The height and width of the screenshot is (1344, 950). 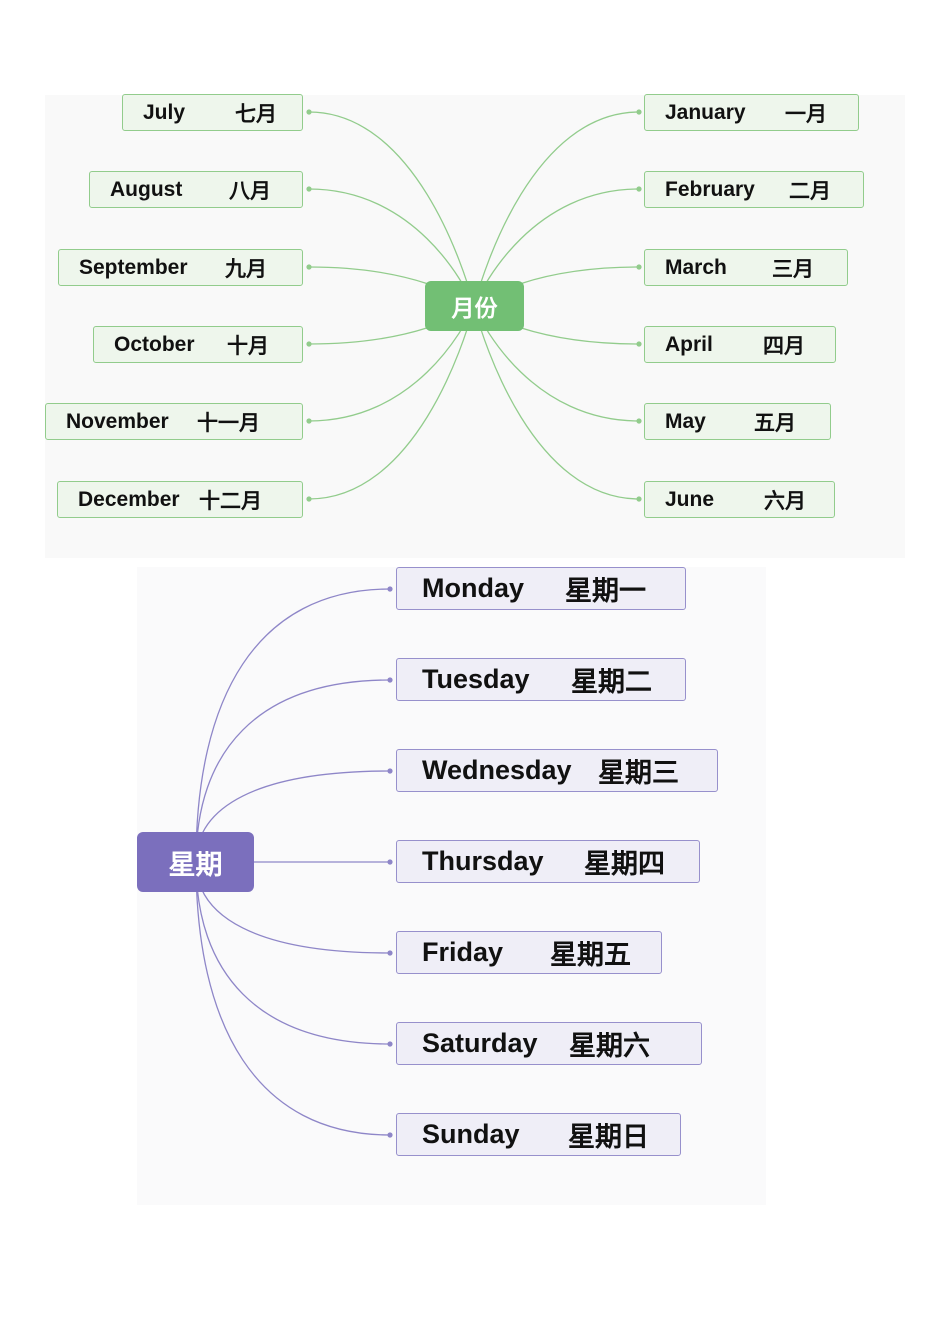 I want to click on month-chinese-label: 十二月, so click(x=230, y=500).